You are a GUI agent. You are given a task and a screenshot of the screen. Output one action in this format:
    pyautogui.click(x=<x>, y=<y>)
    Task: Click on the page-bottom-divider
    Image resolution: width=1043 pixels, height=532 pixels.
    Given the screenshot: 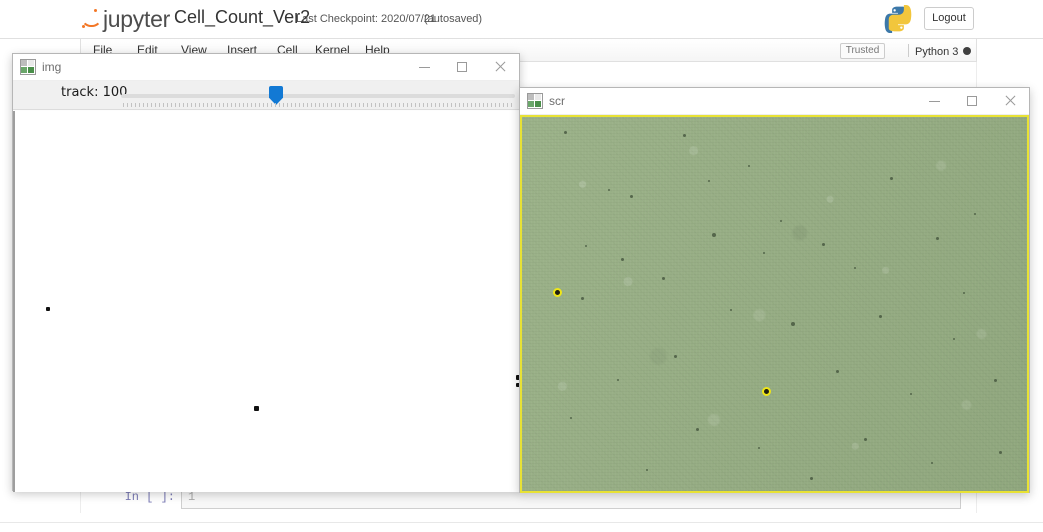 What is the action you would take?
    pyautogui.click(x=521, y=522)
    